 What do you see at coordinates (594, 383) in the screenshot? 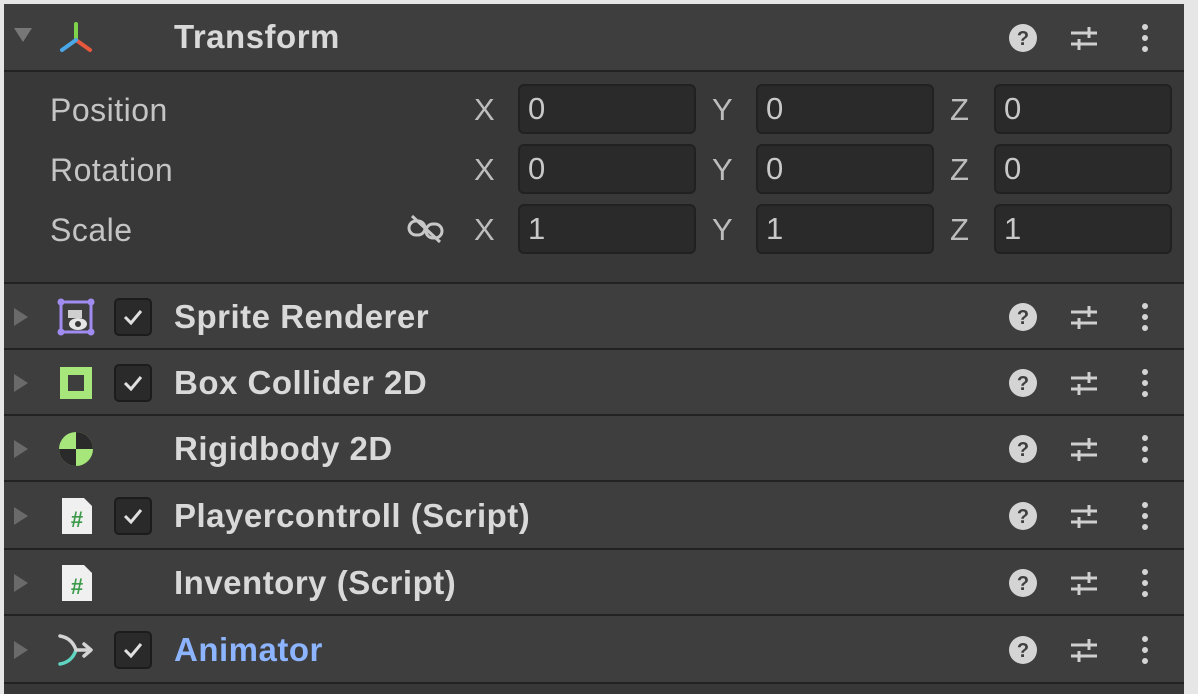
I see `component-header-box-collider-2d: Box Collider 2D ?` at bounding box center [594, 383].